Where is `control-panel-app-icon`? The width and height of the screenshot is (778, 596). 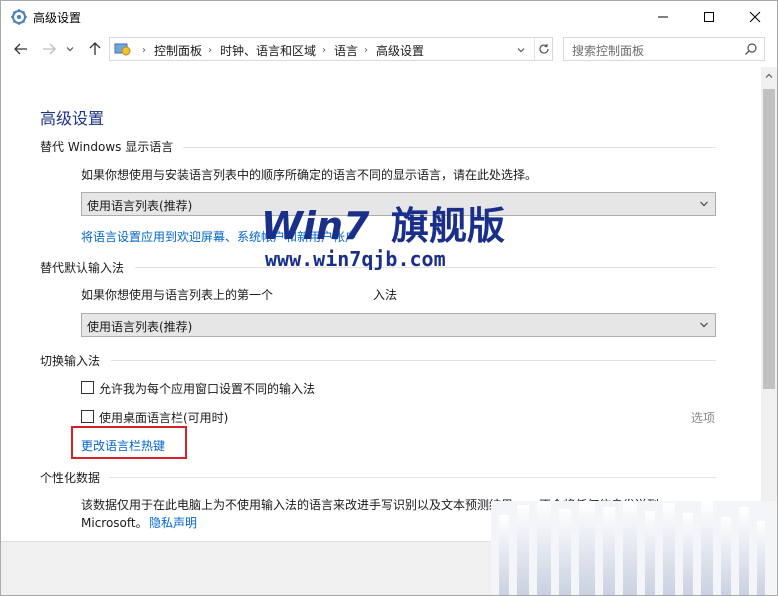
control-panel-app-icon is located at coordinates (19, 17).